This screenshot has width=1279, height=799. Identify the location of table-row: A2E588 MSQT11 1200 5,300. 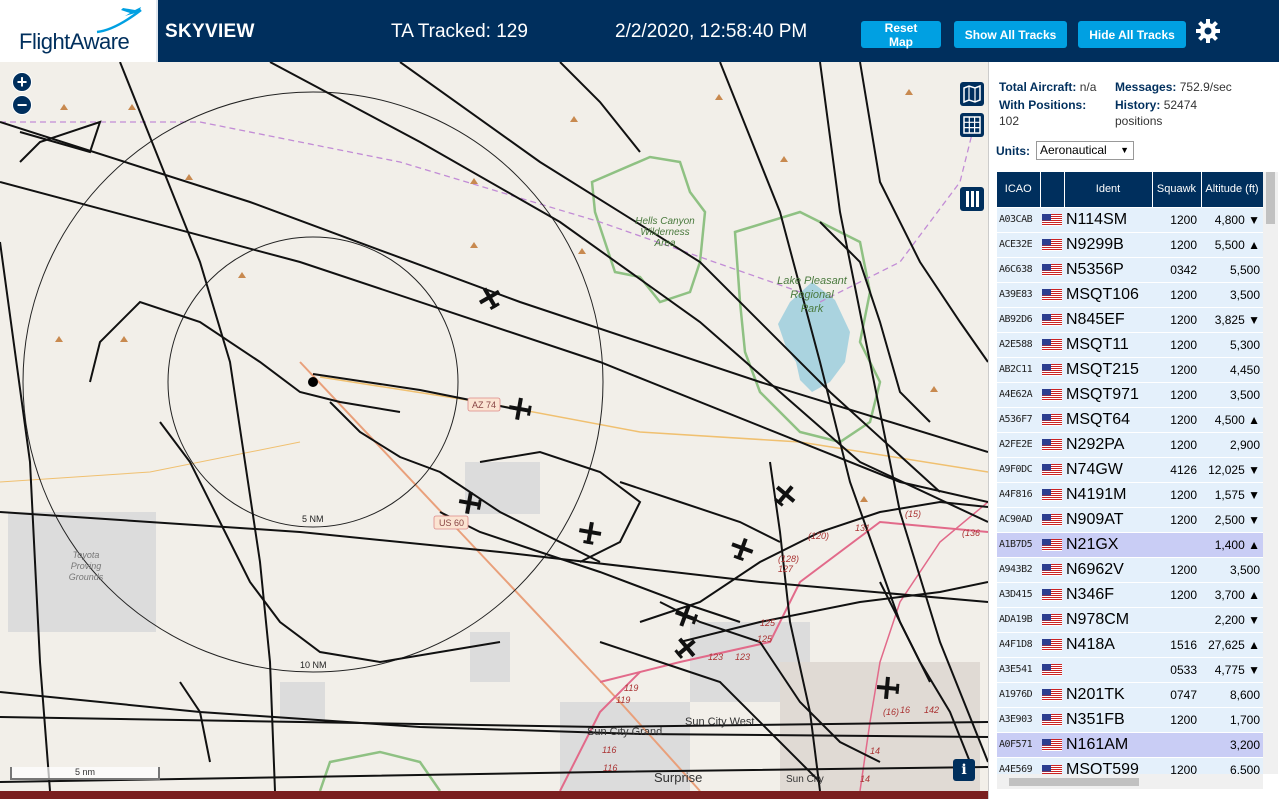
(1130, 344).